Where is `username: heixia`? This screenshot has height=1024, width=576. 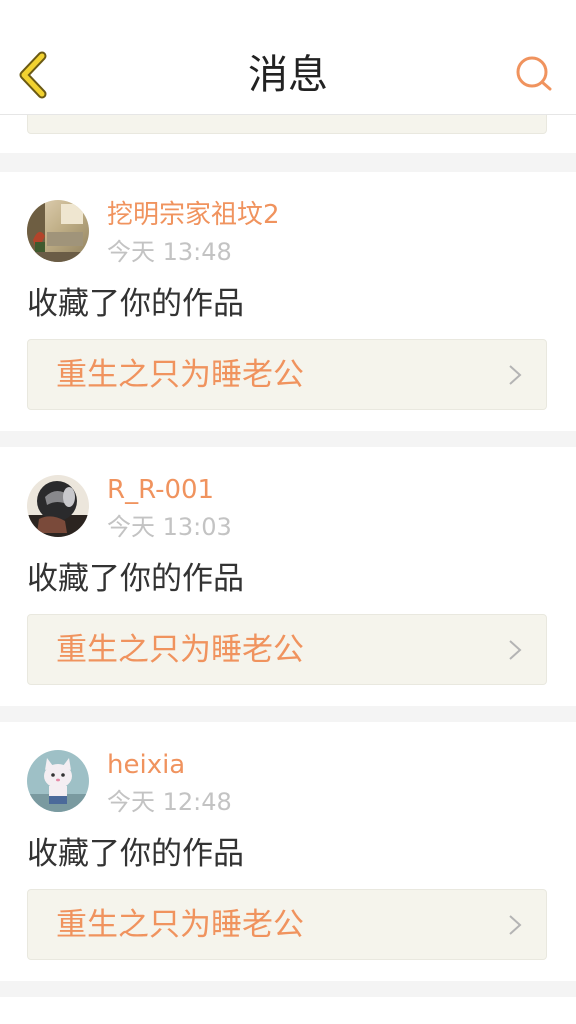
username: heixia is located at coordinates (146, 765).